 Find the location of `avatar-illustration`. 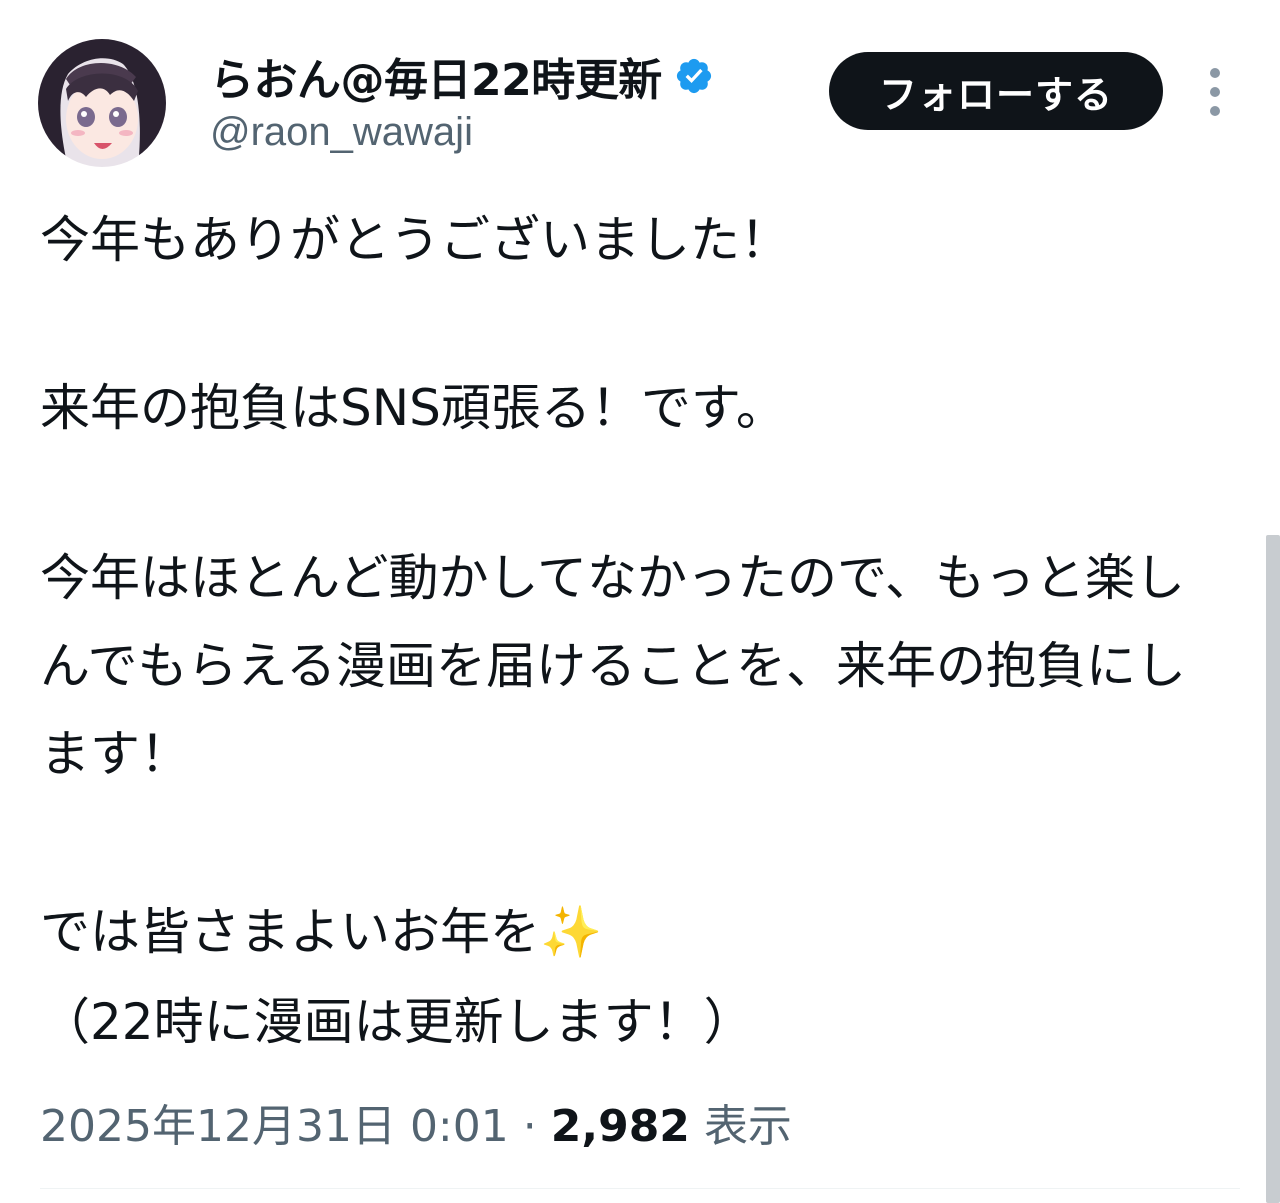

avatar-illustration is located at coordinates (102, 103).